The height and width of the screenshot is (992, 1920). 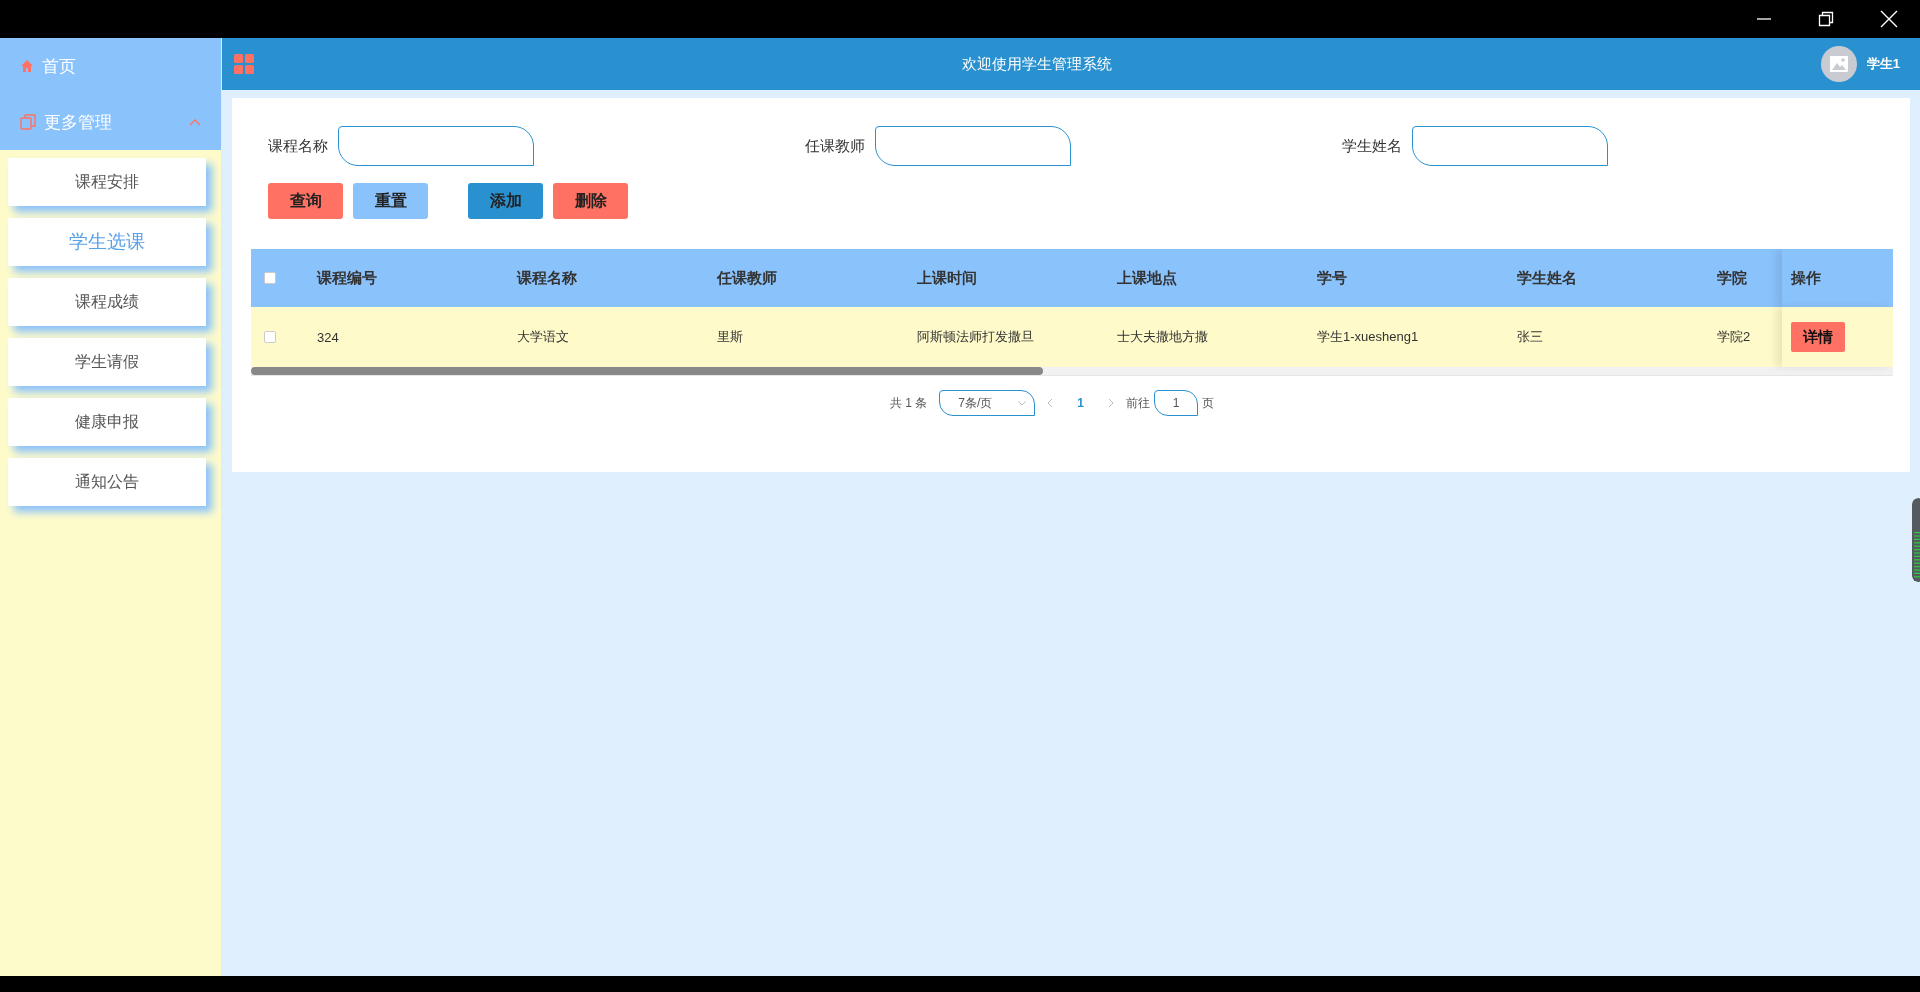 I want to click on column-header: 任课教师, so click(x=747, y=278).